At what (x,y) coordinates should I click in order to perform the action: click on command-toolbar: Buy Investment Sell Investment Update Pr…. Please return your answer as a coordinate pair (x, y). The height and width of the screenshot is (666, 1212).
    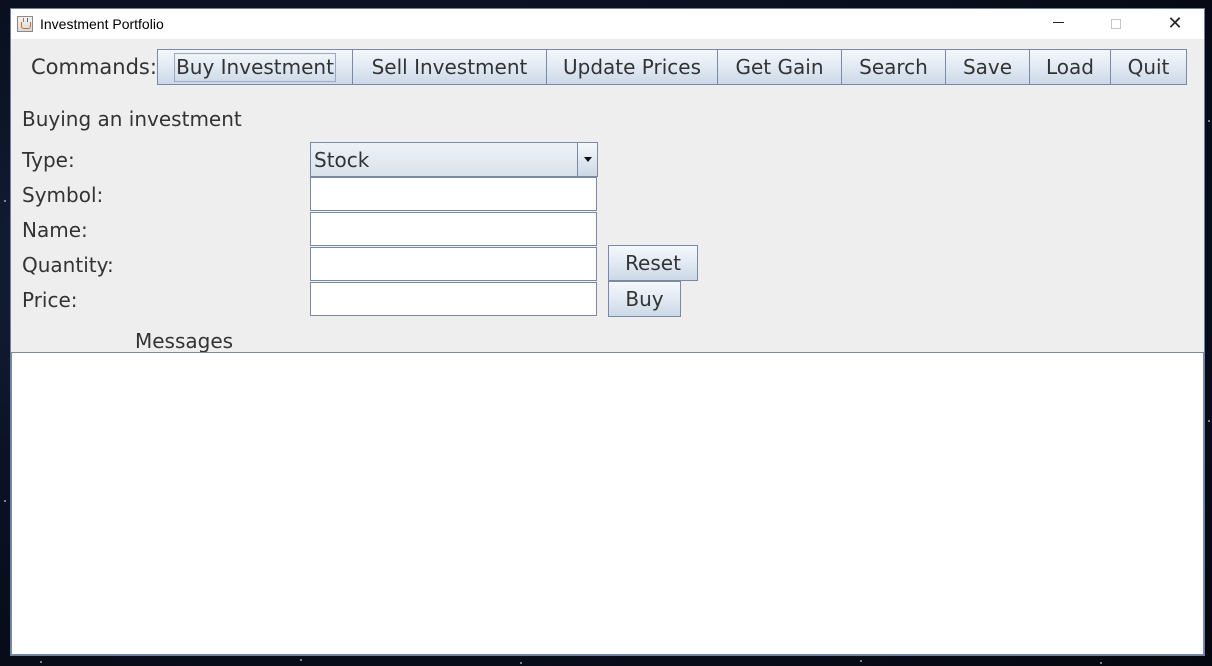
    Looking at the image, I should click on (672, 67).